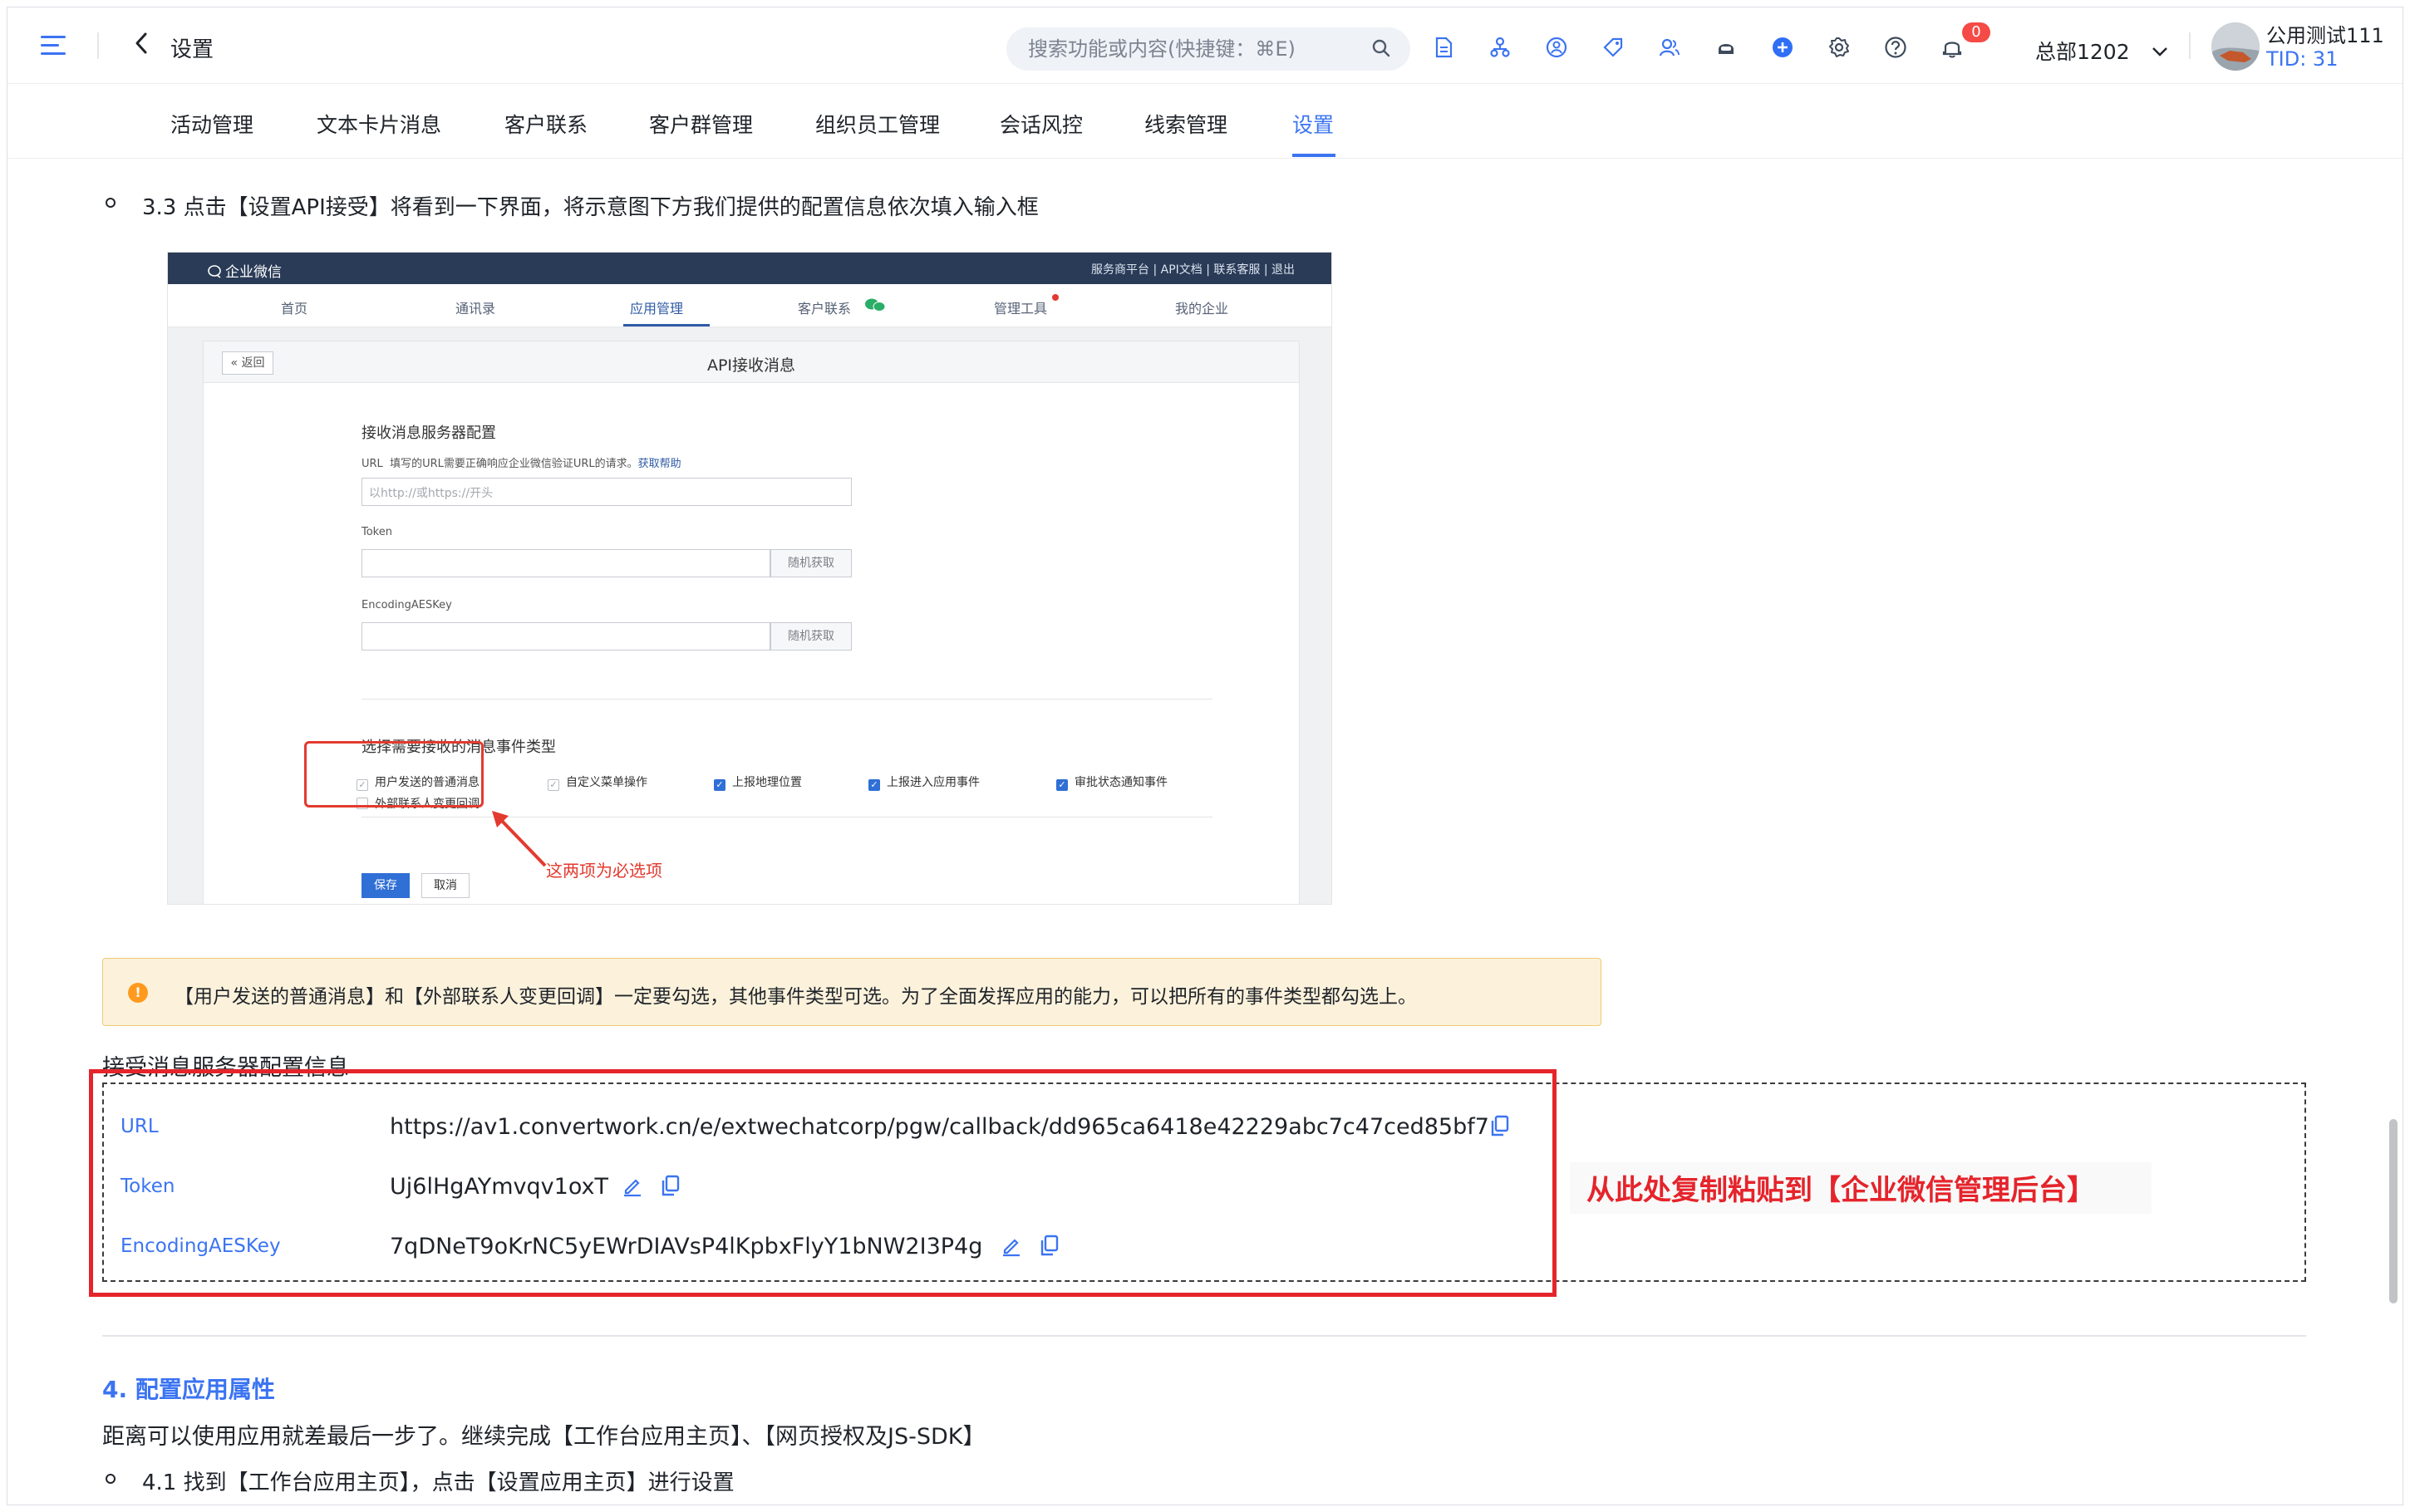 This screenshot has width=2410, height=1512. Describe the element at coordinates (924, 782) in the screenshot. I see `wework-event-checkbox: ✓ 上报进入应用事件` at that location.